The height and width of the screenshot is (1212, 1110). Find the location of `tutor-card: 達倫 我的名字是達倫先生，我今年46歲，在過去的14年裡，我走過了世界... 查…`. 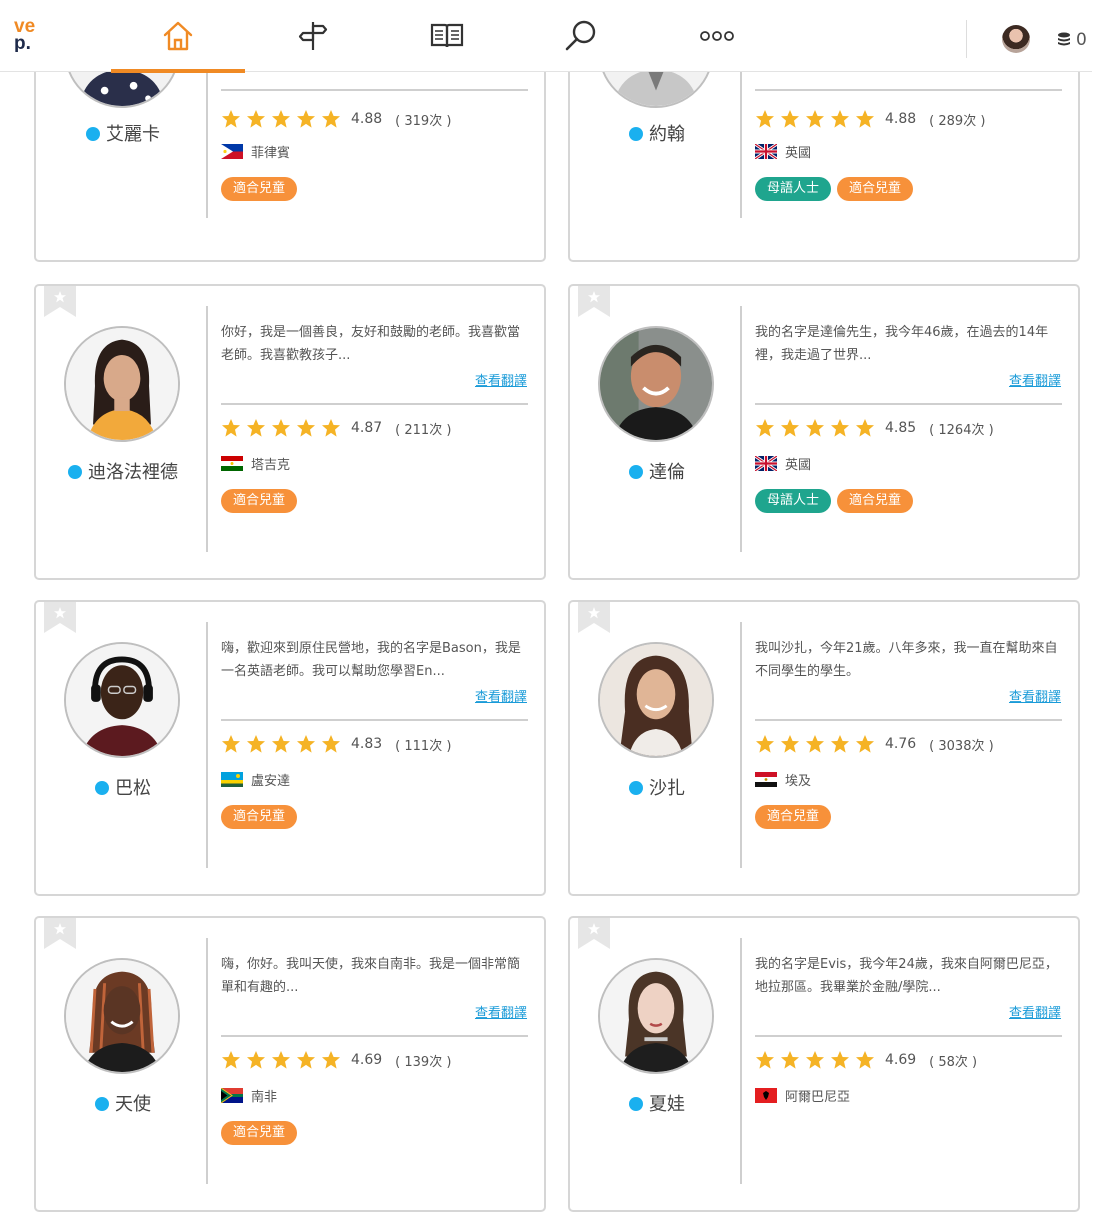

tutor-card: 達倫 我的名字是達倫先生，我今年46歲，在過去的14年裡，我走過了世界... 查… is located at coordinates (824, 432).